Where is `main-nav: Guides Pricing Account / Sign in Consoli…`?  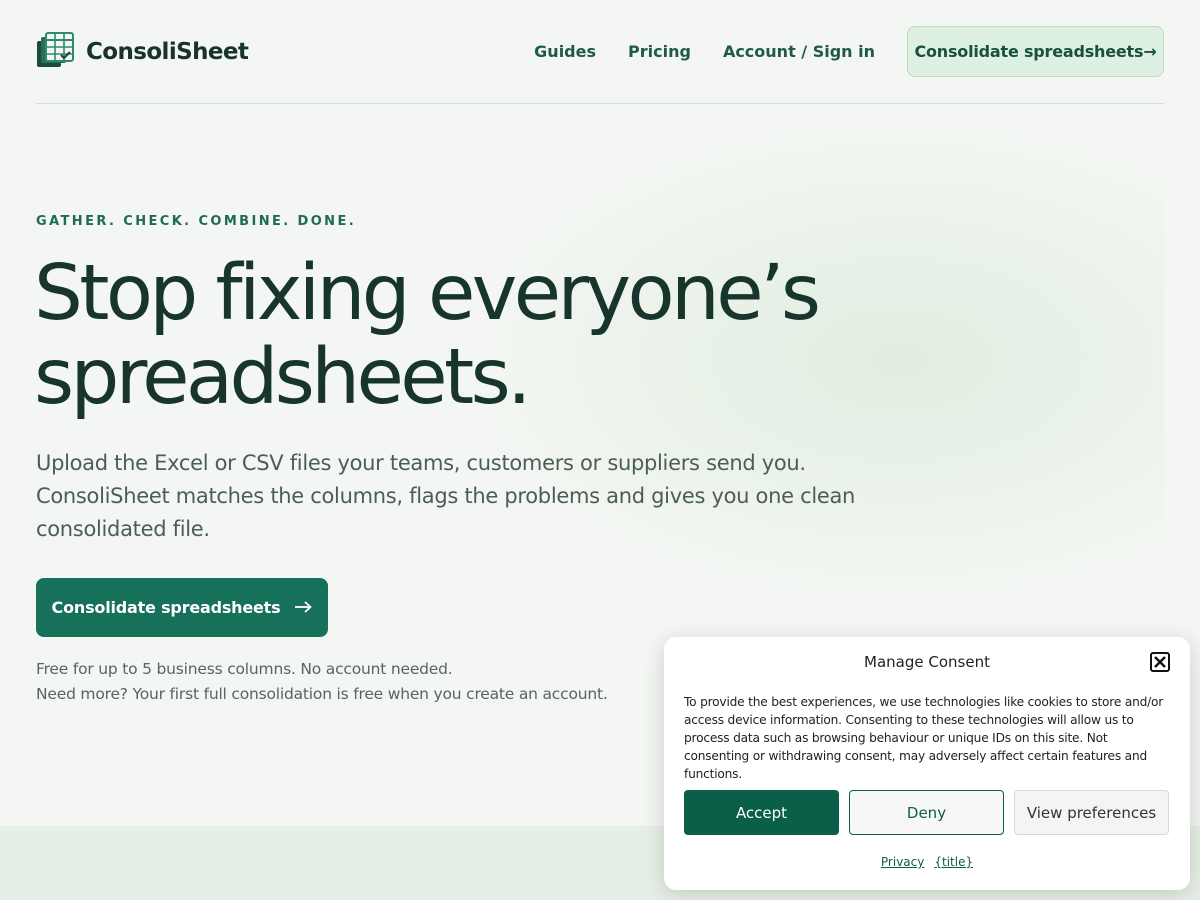
main-nav: Guides Pricing Account / Sign in Consoli… is located at coordinates (833, 51).